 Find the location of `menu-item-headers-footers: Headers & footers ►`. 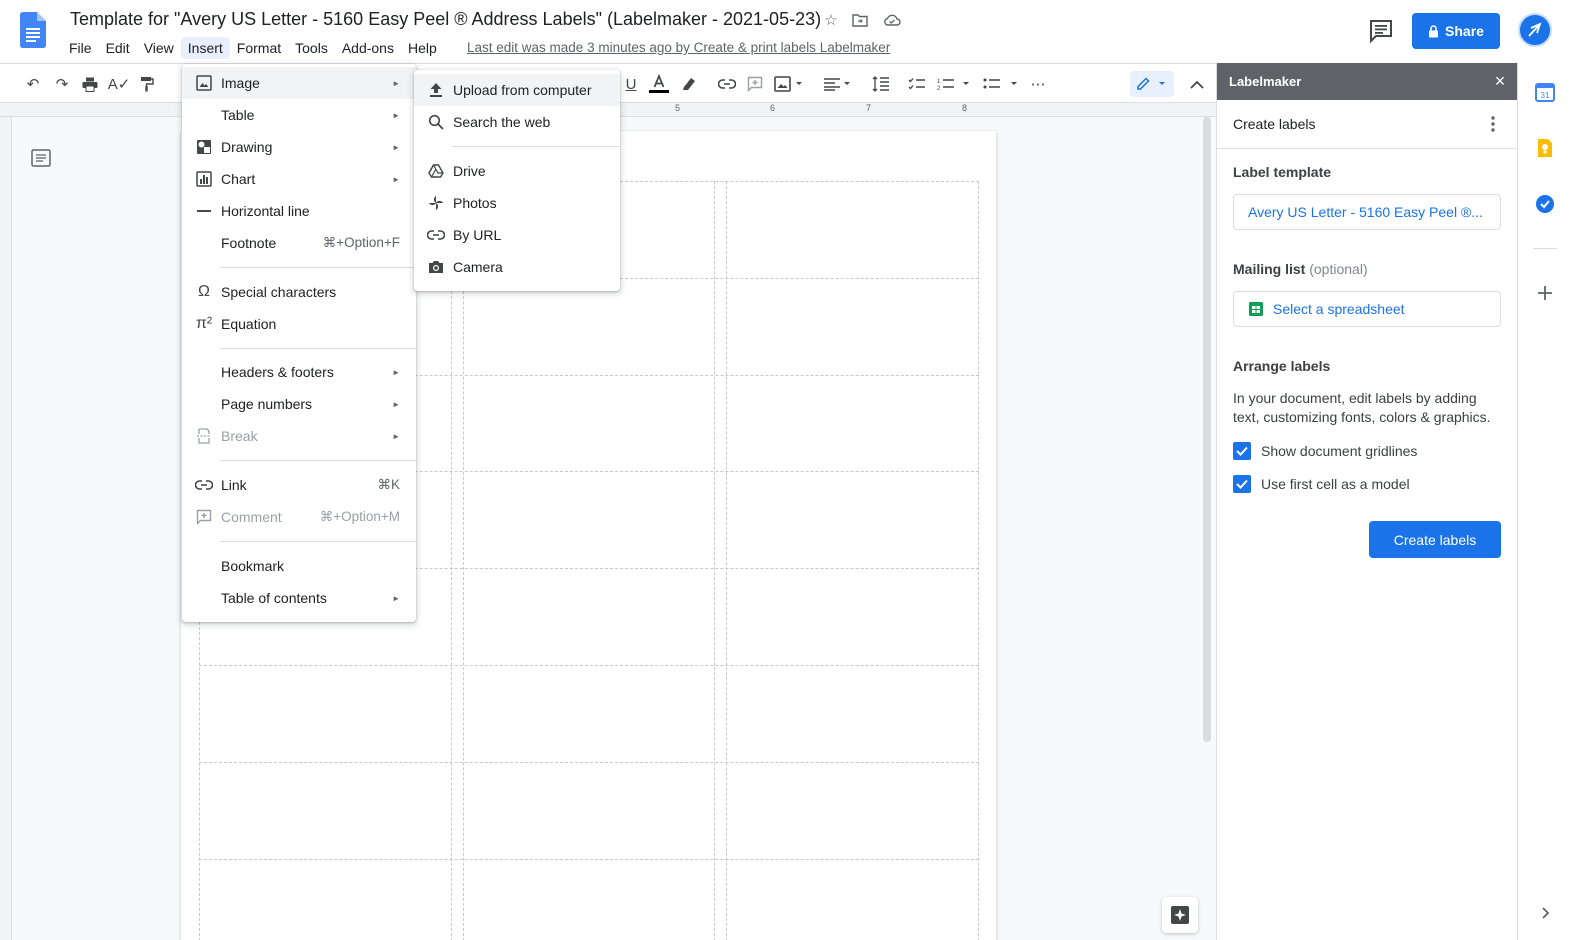

menu-item-headers-footers: Headers & footers ► is located at coordinates (299, 372).